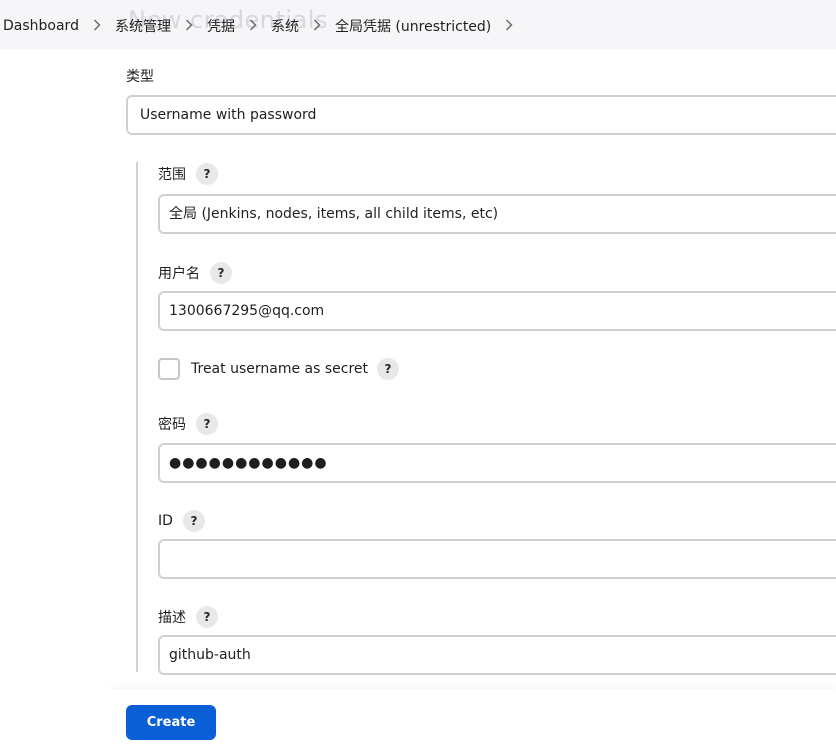 Image resolution: width=836 pixels, height=745 pixels. I want to click on treat-username-secret-label: Treat username as secret, so click(279, 369).